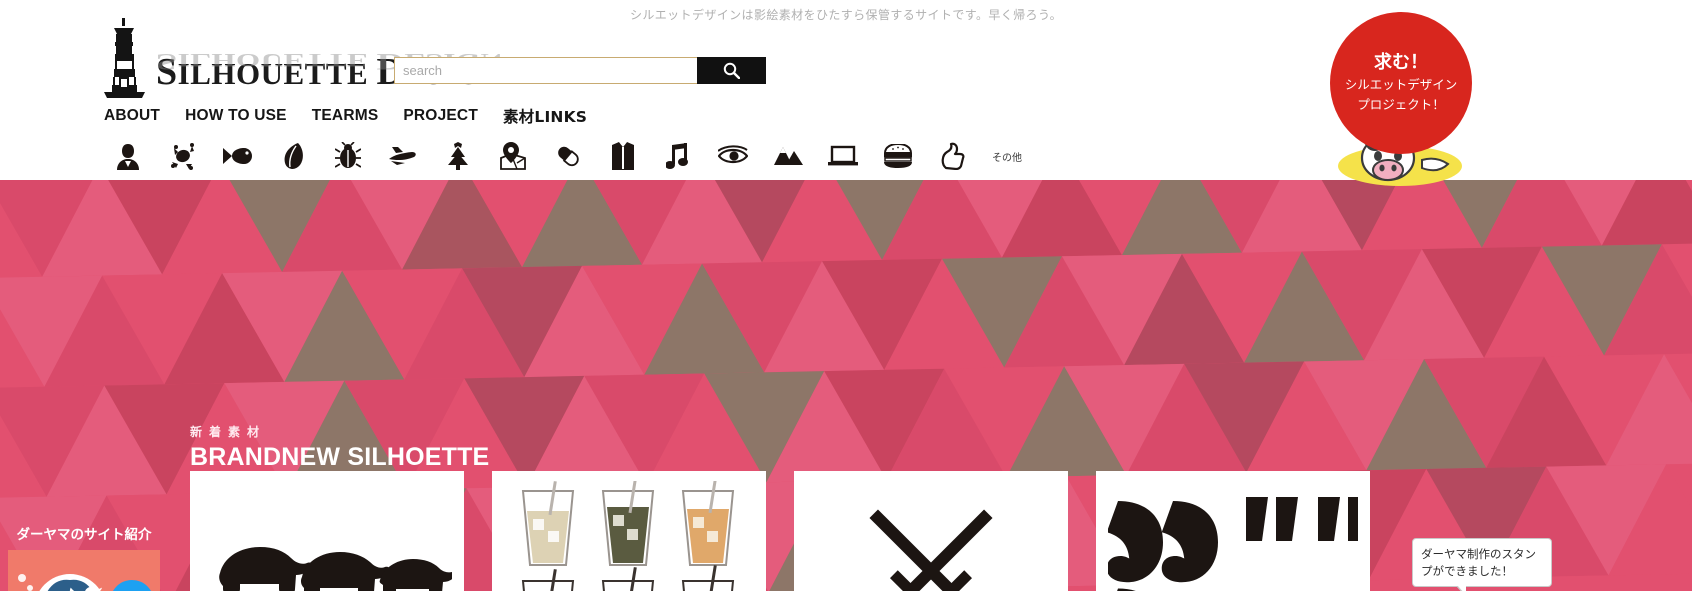 This screenshot has width=1692, height=591. I want to click on christmas-tree-icon, so click(457, 156).